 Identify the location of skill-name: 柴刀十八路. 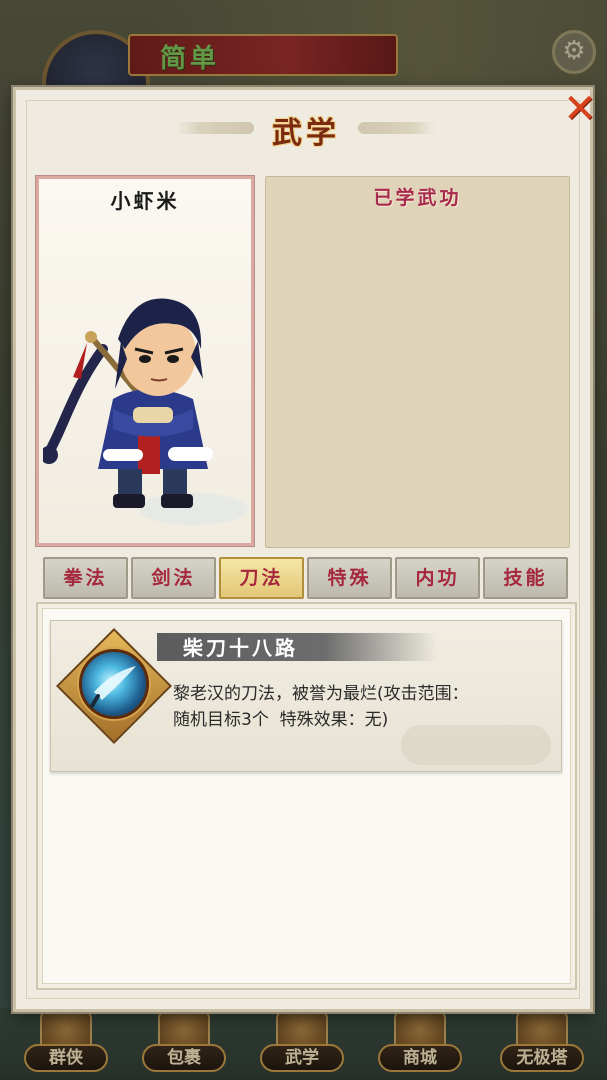
(240, 648).